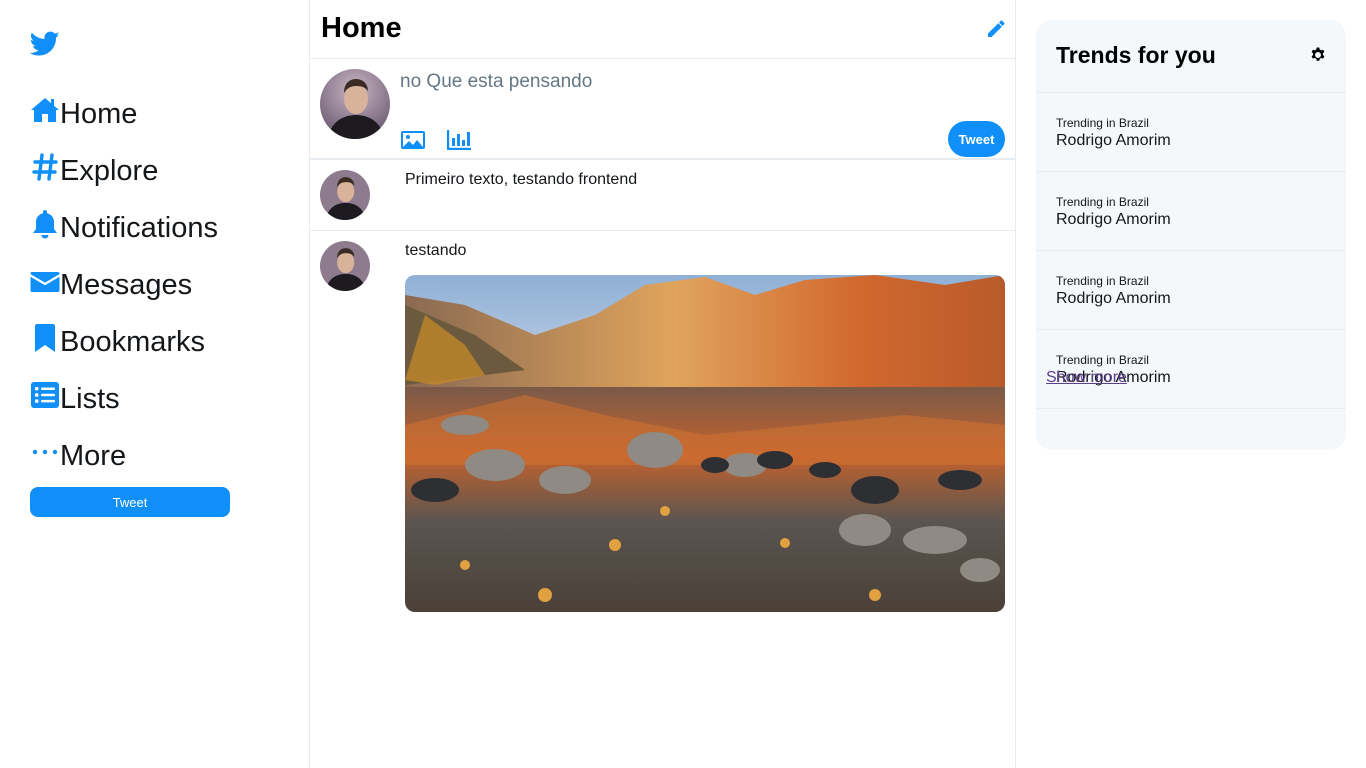 The image size is (1366, 768). What do you see at coordinates (662, 109) in the screenshot?
I see `tweet-composer: Tweet` at bounding box center [662, 109].